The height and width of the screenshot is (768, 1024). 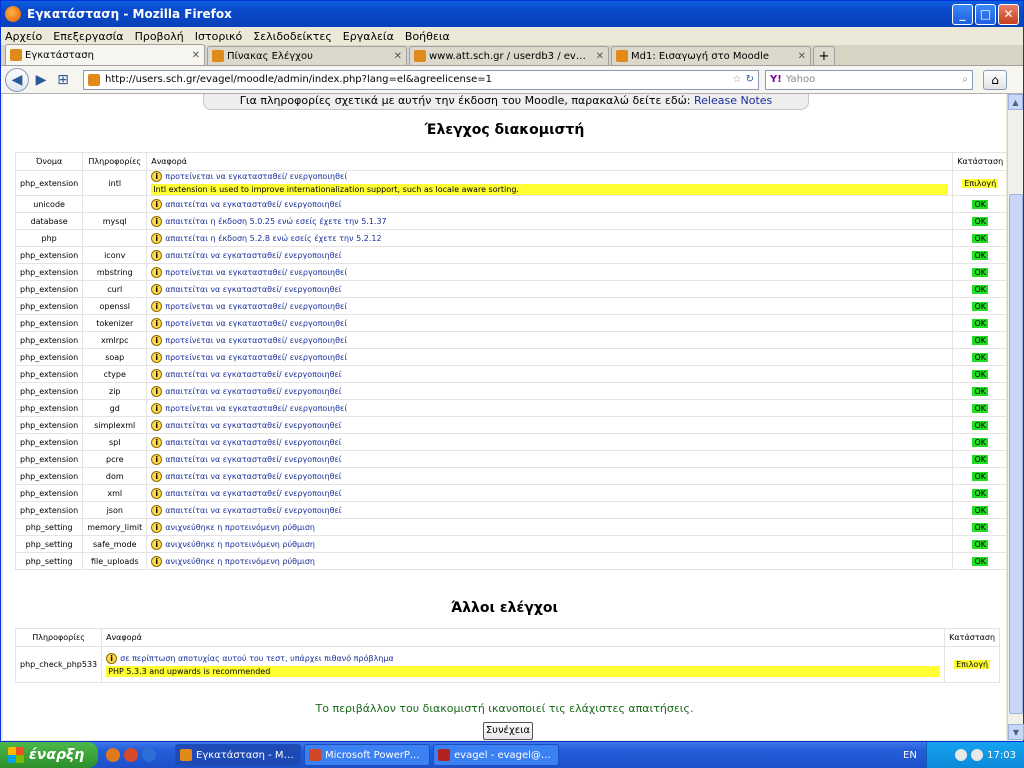 I want to click on col-header-info: Πληροφορίες, so click(x=58, y=637).